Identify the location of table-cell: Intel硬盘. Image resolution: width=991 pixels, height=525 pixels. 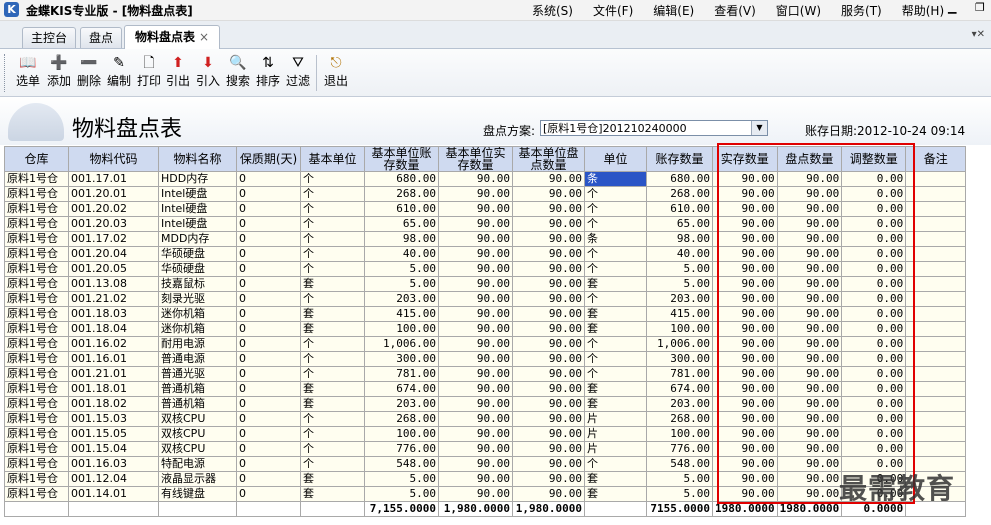
(197, 209).